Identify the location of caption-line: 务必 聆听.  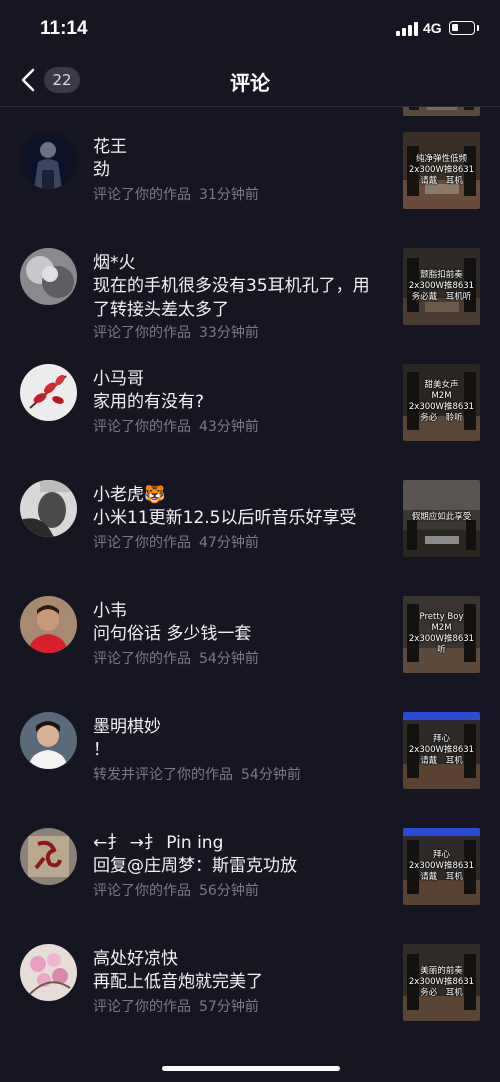
(441, 418).